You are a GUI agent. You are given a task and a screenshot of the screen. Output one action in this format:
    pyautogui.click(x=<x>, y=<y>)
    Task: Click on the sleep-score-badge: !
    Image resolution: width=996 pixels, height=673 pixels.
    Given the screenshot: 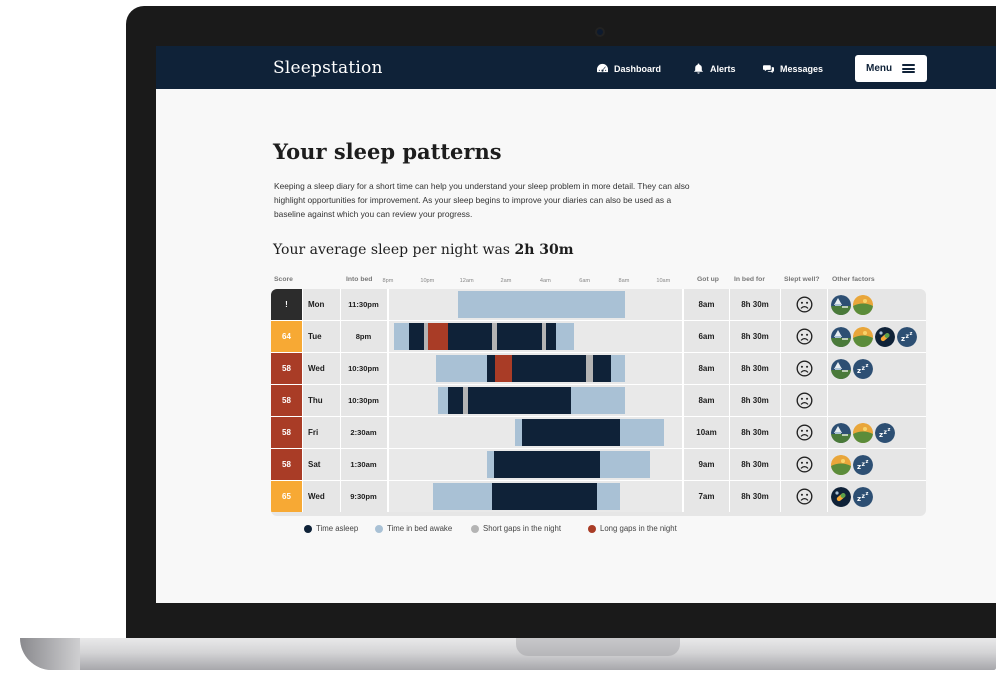 What is the action you would take?
    pyautogui.click(x=286, y=304)
    